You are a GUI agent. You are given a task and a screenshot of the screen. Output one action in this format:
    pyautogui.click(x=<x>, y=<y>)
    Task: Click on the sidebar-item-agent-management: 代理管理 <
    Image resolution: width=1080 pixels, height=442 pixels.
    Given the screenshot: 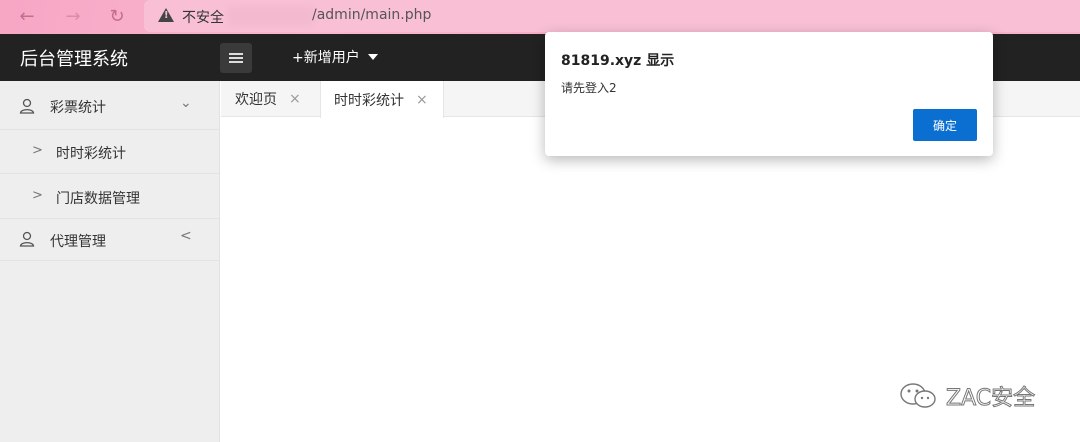 What is the action you would take?
    pyautogui.click(x=110, y=240)
    